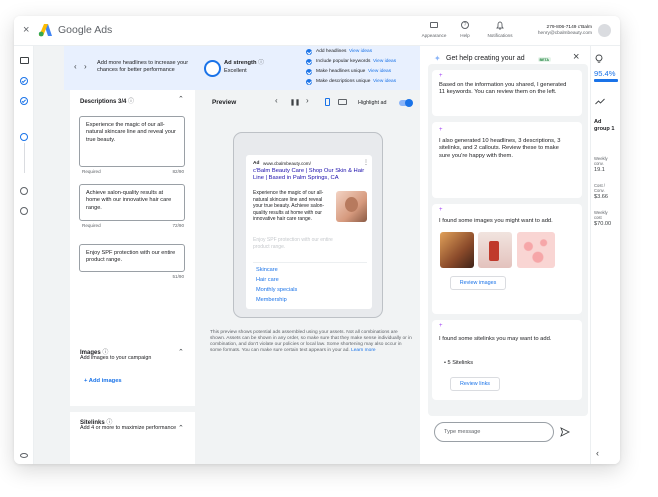 The image size is (658, 497). Describe the element at coordinates (235, 71) in the screenshot. I see `ad-strength-value: Excellent` at that location.